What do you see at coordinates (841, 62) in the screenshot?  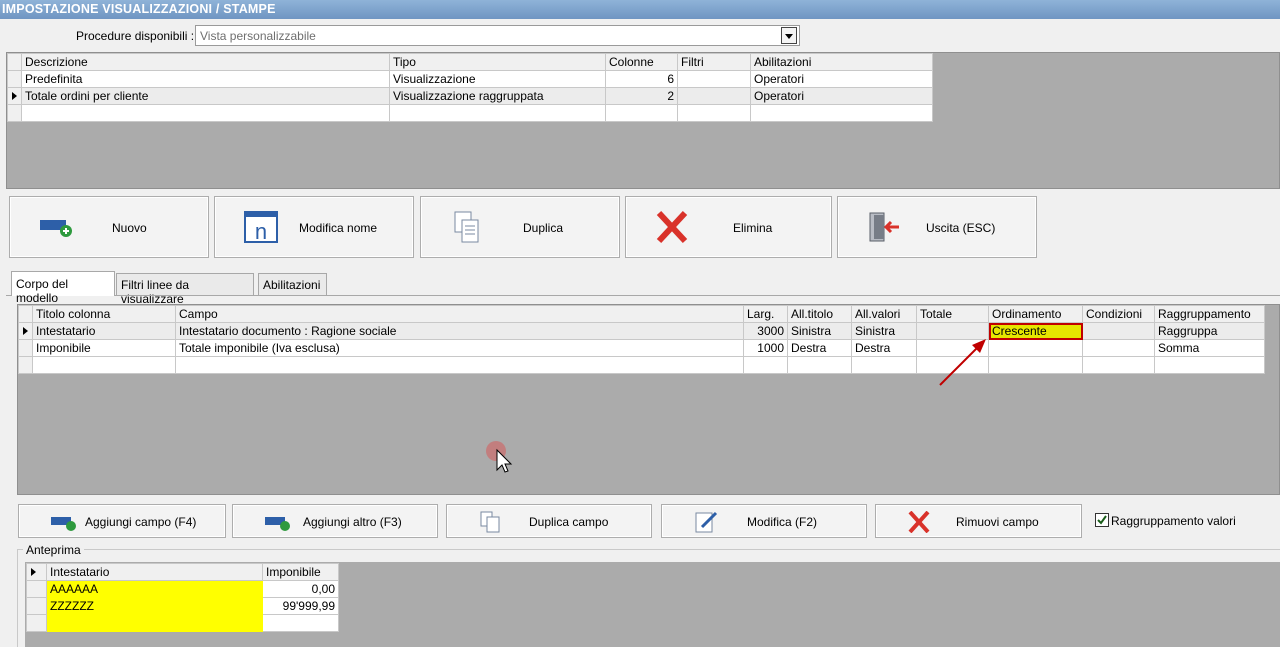 I see `header-abilitazioni: Abilitazioni` at bounding box center [841, 62].